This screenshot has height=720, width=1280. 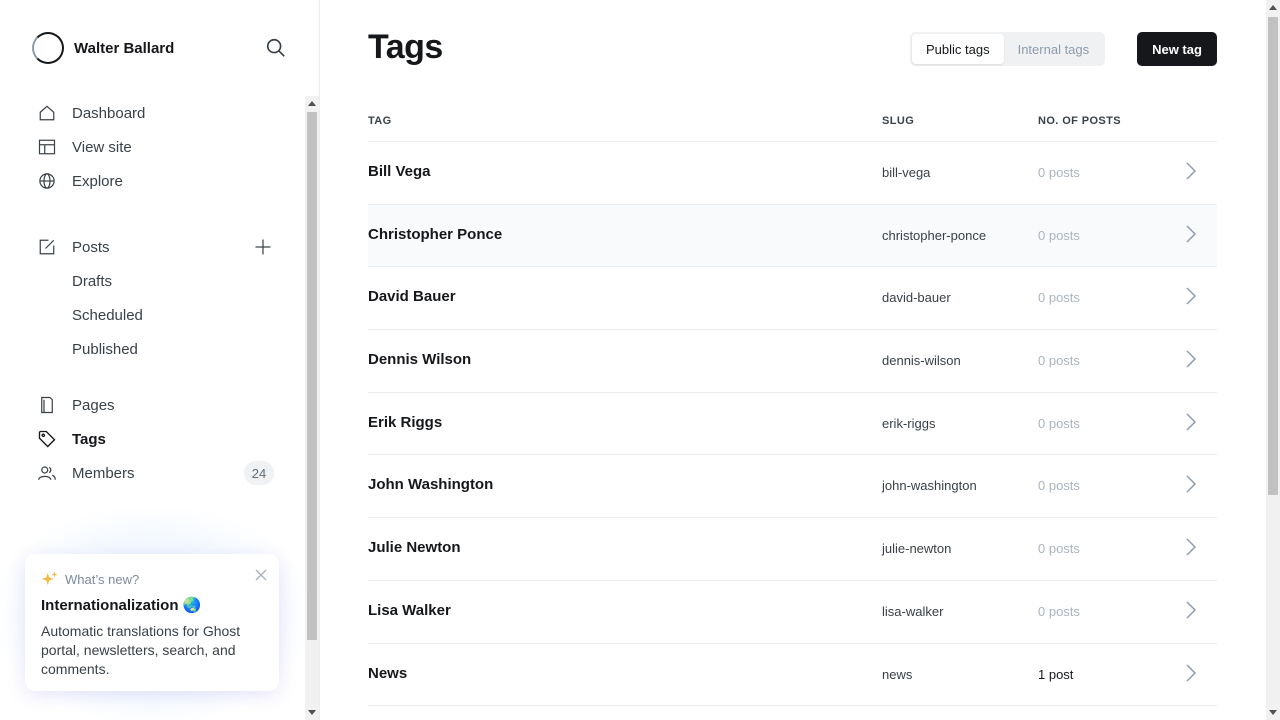 What do you see at coordinates (157, 281) in the screenshot?
I see `nav-drafts: Drafts` at bounding box center [157, 281].